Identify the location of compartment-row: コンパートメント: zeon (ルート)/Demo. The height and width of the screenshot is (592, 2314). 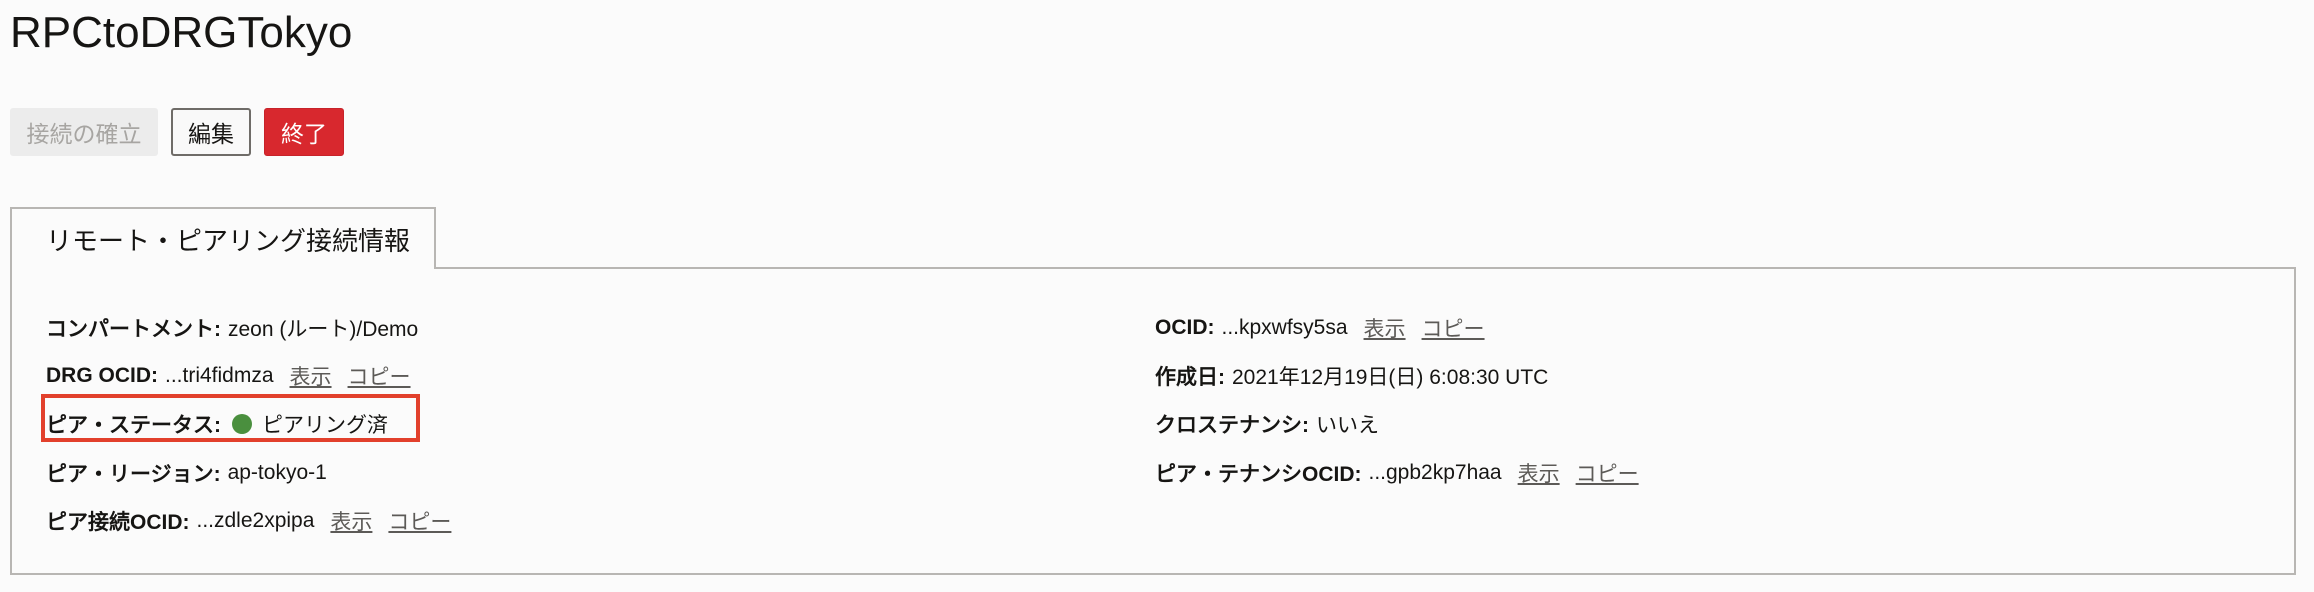
(232, 328).